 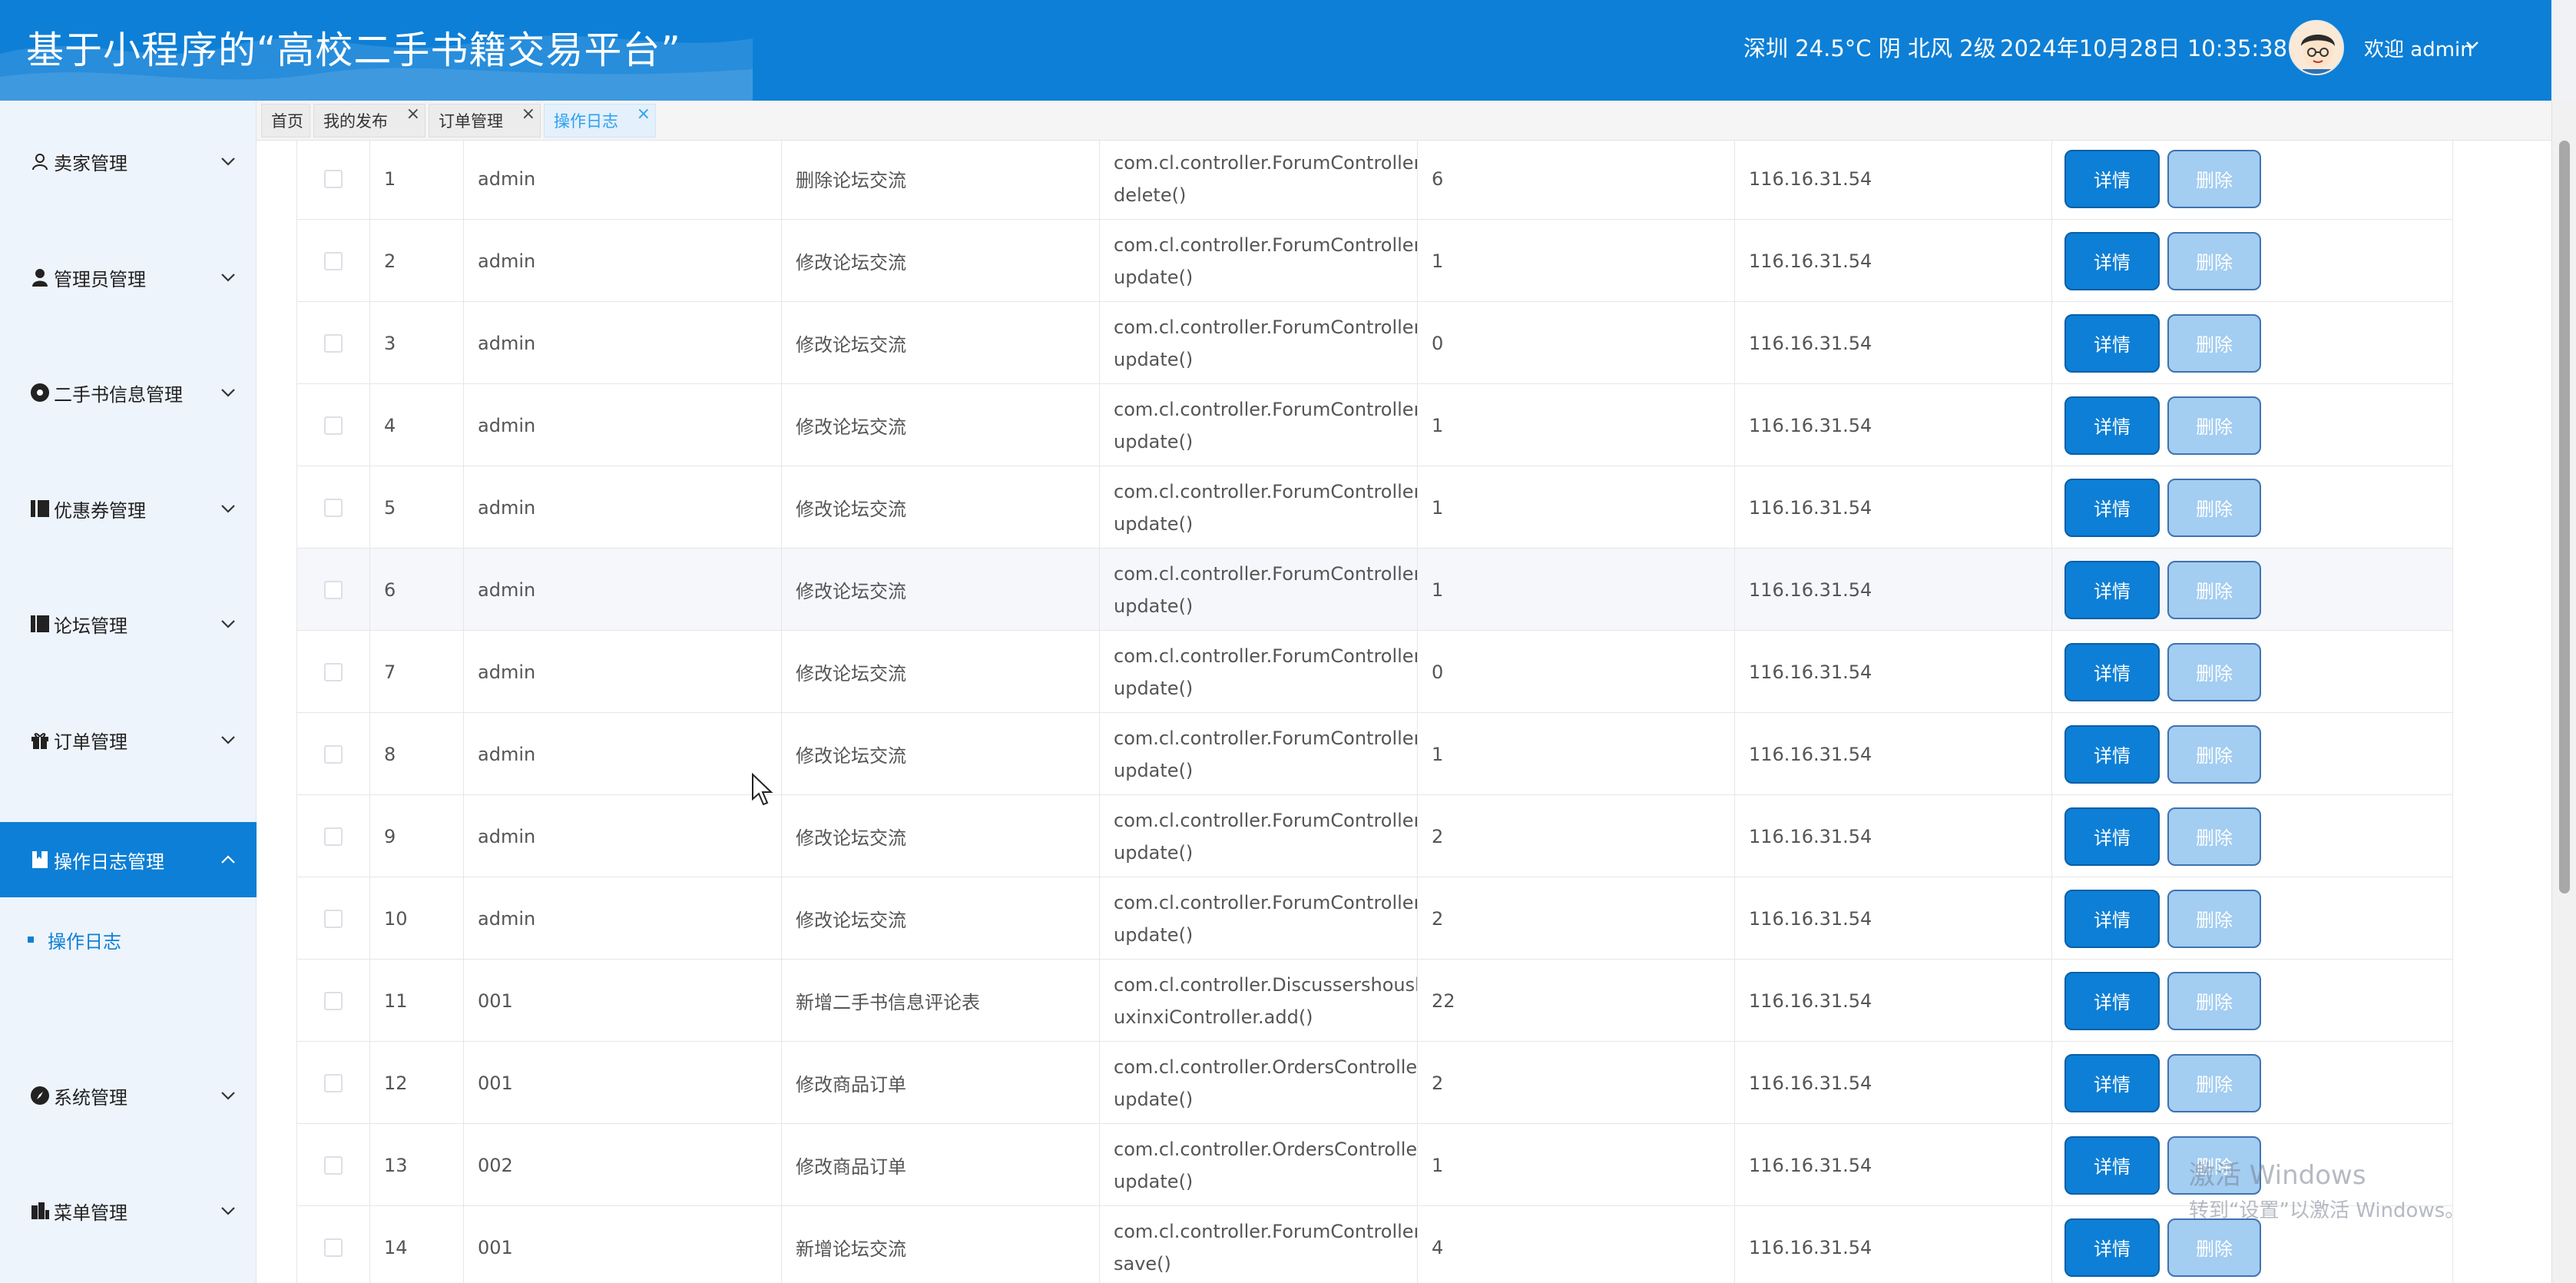 What do you see at coordinates (586, 121) in the screenshot?
I see `tab-label: 操作日志` at bounding box center [586, 121].